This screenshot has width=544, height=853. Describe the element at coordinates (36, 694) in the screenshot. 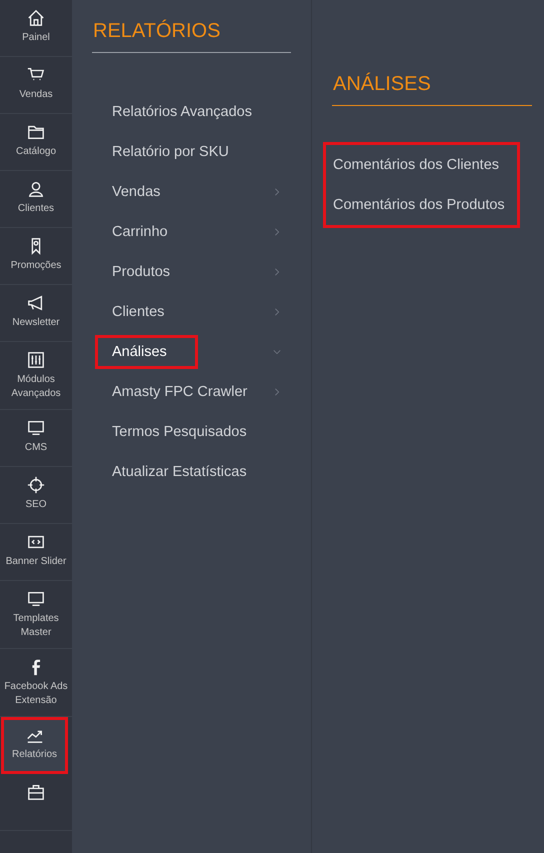

I see `sidebar-label: Facebook Ads Extensão` at that location.